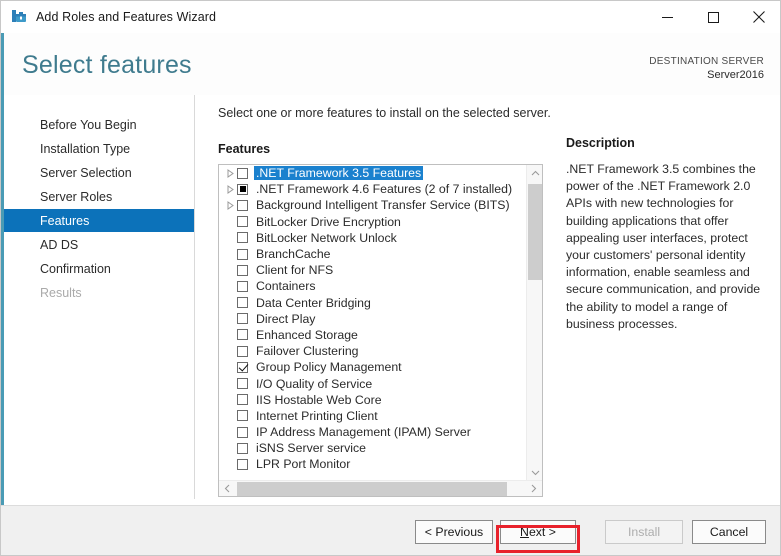 The height and width of the screenshot is (556, 781). Describe the element at coordinates (313, 302) in the screenshot. I see `feature-label: Data Center Bridging` at that location.